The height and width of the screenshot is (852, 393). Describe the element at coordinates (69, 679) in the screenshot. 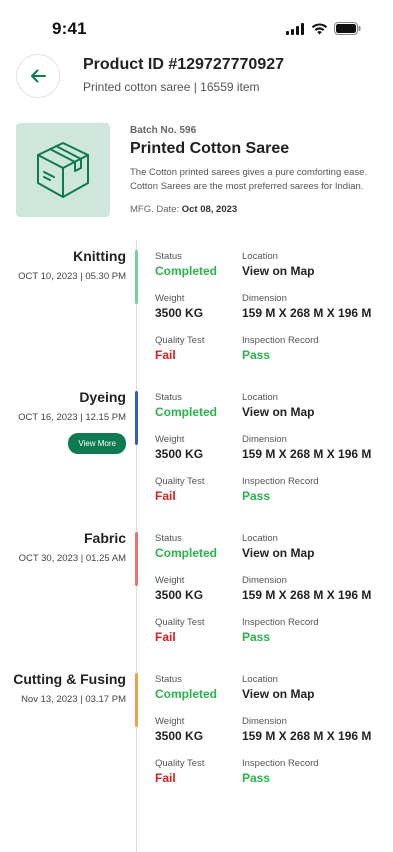

I see `stage-name: Cutting & Fusing` at that location.